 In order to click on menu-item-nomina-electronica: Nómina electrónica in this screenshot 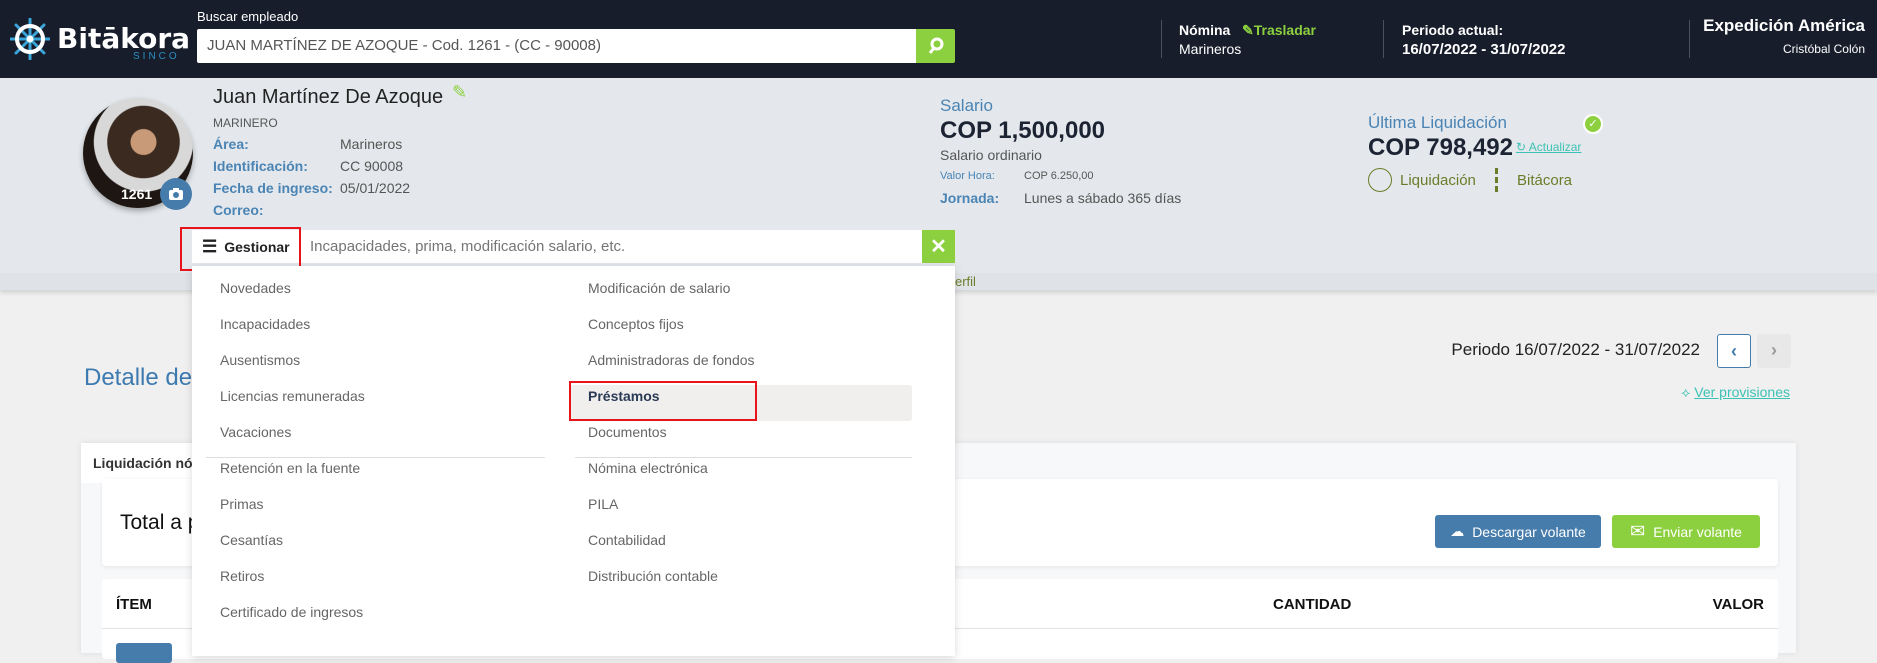, I will do `click(648, 468)`.